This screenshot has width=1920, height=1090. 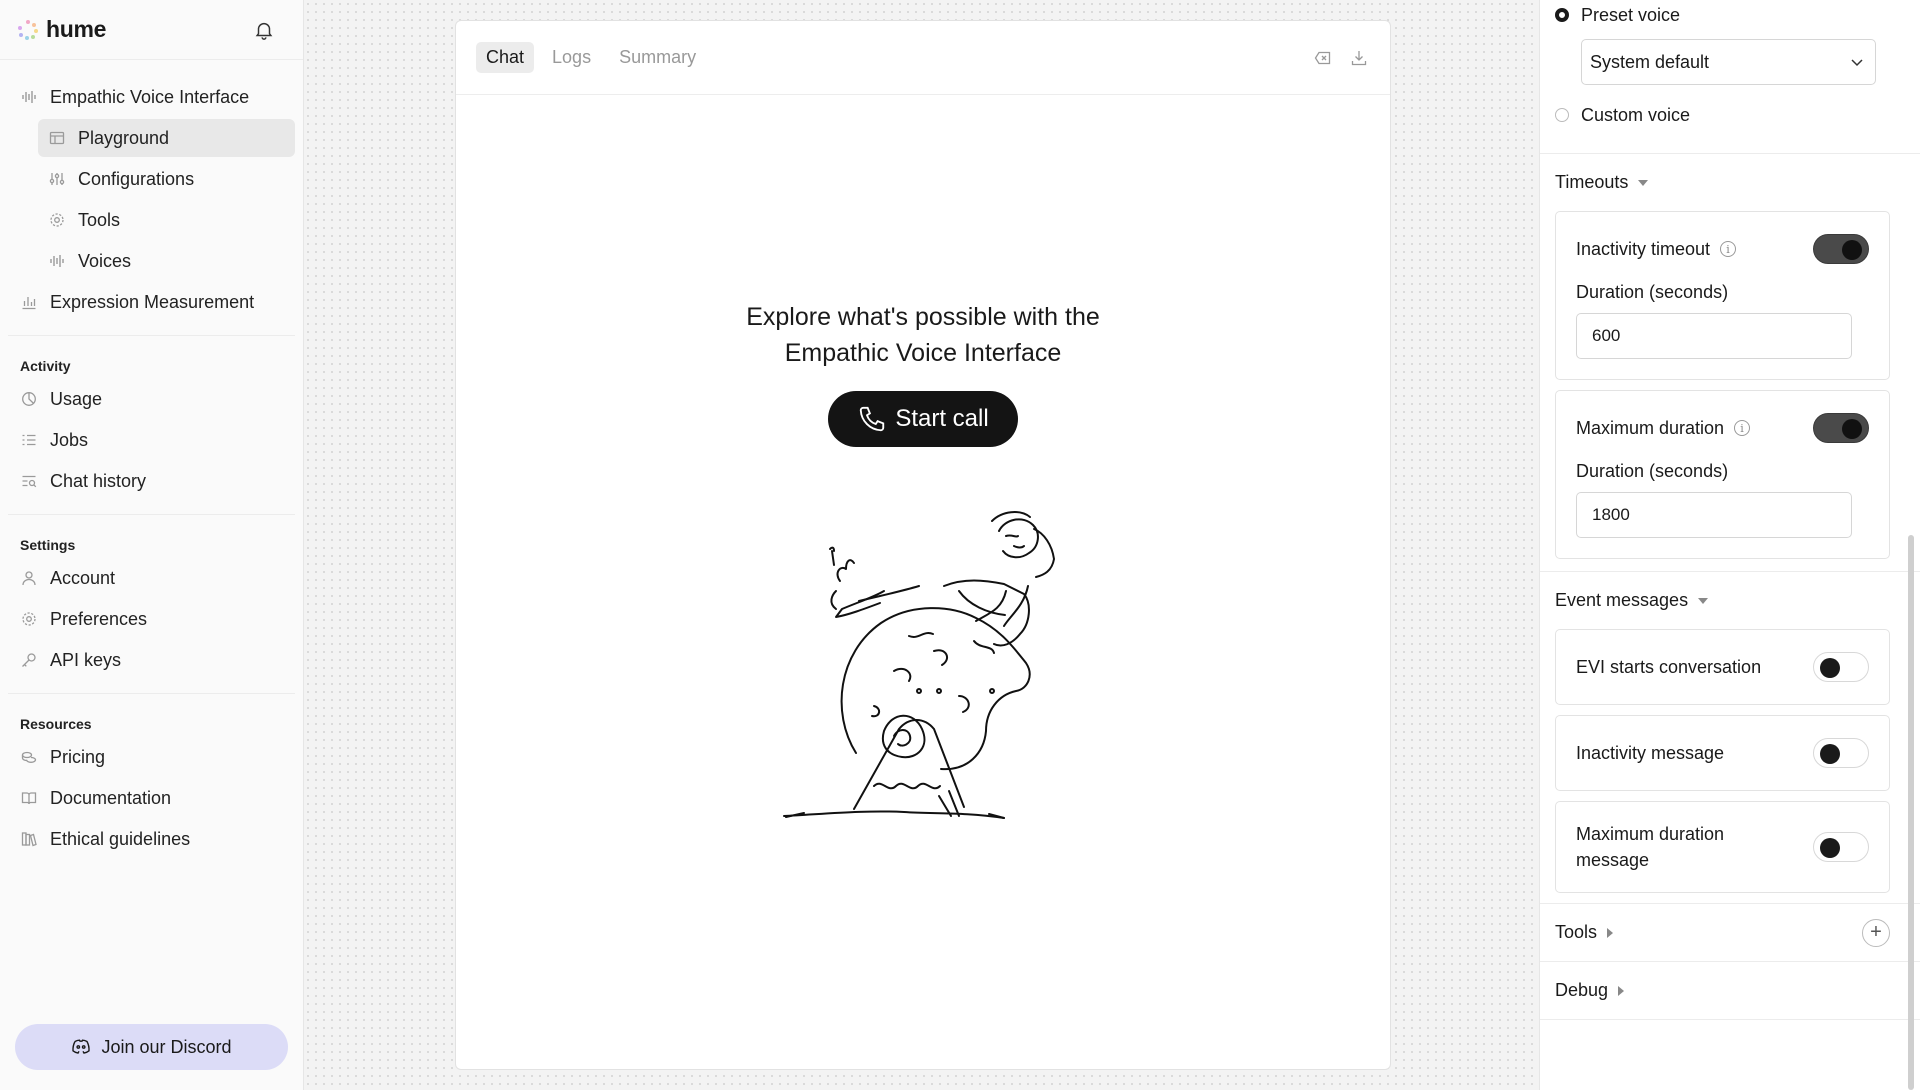 I want to click on sidebar-item-voices: Voices, so click(x=166, y=261).